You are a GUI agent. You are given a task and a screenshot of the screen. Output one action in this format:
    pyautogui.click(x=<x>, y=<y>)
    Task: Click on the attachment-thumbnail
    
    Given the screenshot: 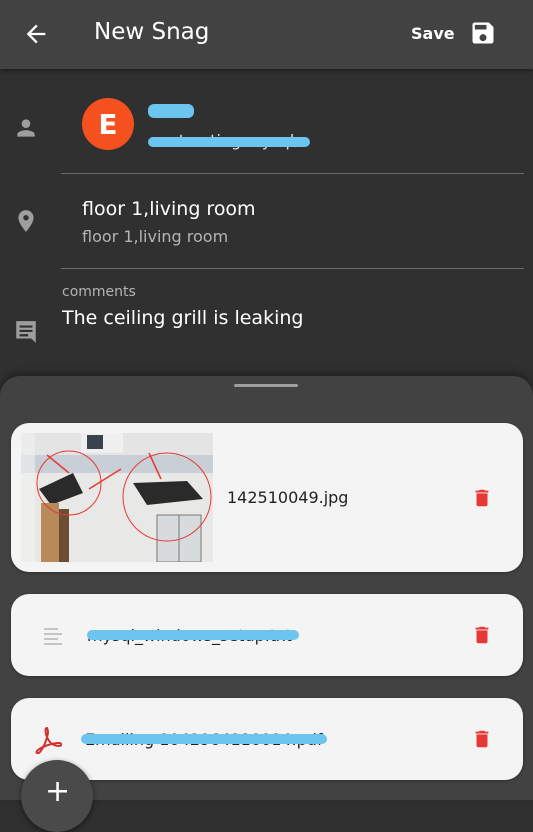 What is the action you would take?
    pyautogui.click(x=117, y=497)
    